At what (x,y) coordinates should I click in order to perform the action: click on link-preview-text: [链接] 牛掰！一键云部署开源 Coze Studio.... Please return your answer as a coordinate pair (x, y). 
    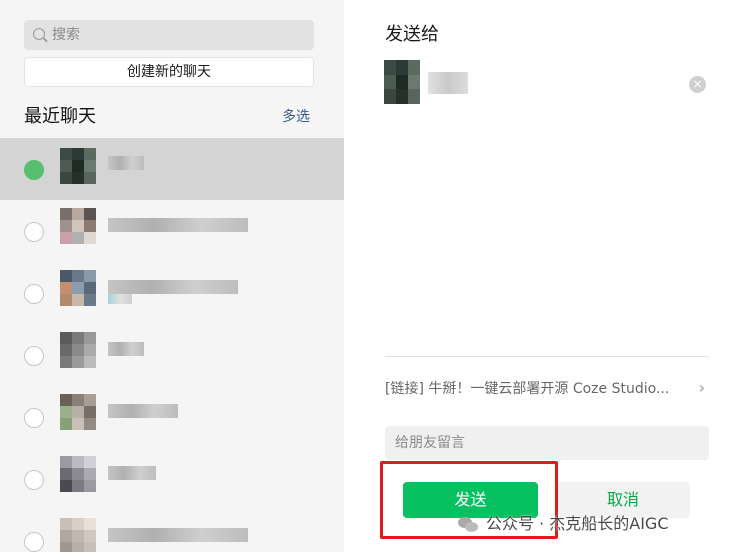
    Looking at the image, I should click on (527, 389).